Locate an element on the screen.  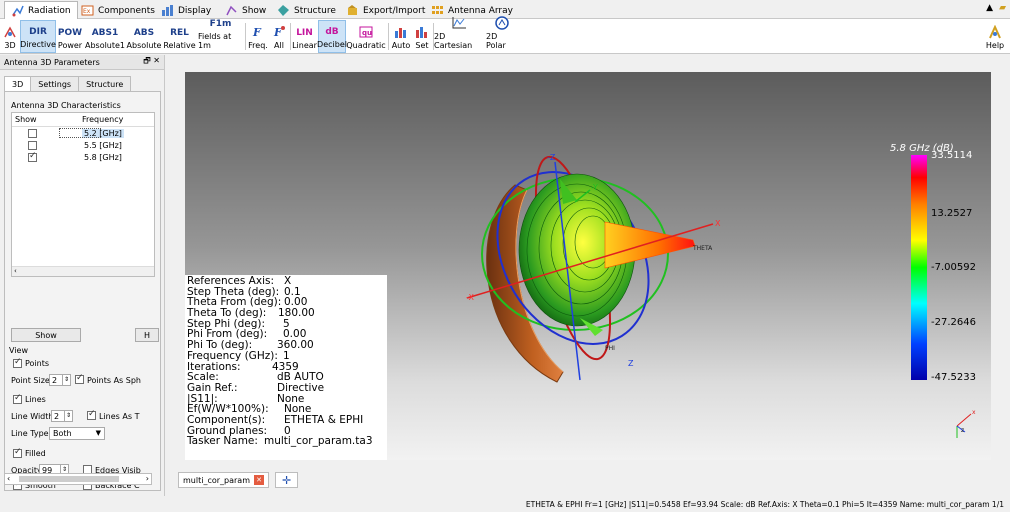
tab-label: Export/Import is located at coordinates (394, 10).